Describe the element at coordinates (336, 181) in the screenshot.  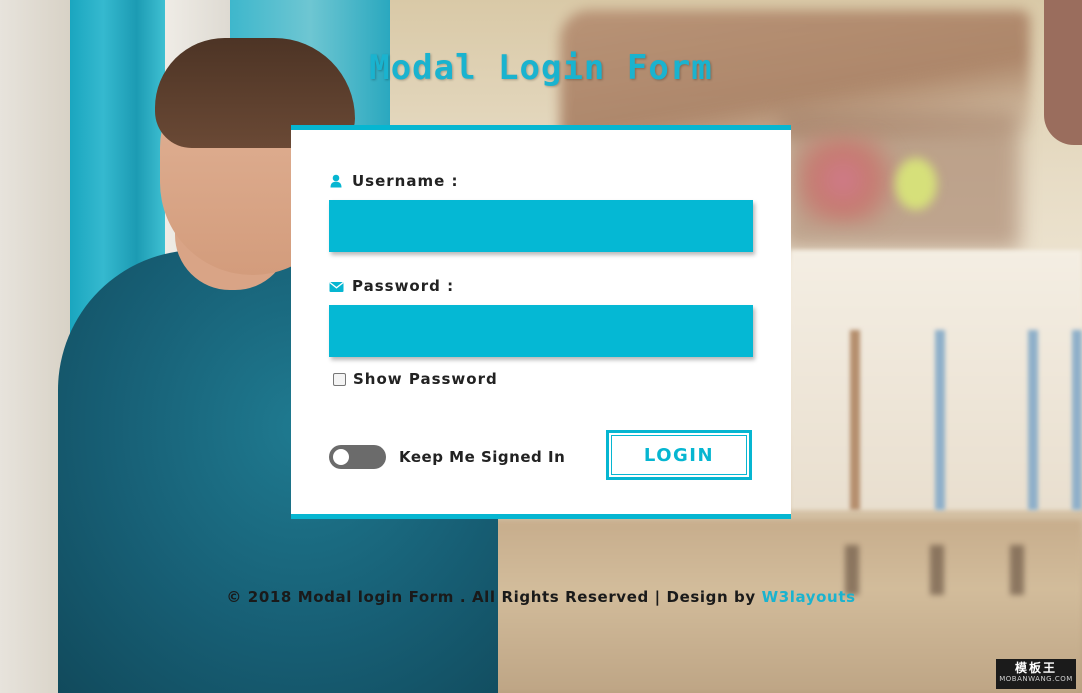
I see `user-icon` at that location.